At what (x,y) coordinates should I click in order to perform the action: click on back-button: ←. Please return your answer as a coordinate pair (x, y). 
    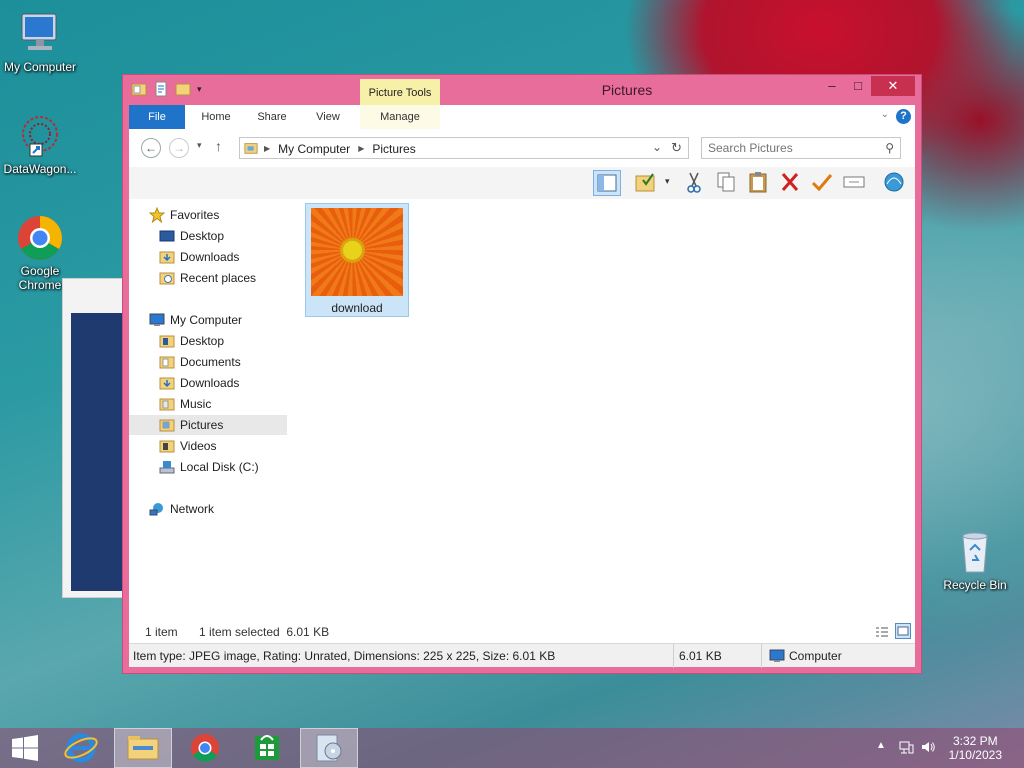
    Looking at the image, I should click on (151, 148).